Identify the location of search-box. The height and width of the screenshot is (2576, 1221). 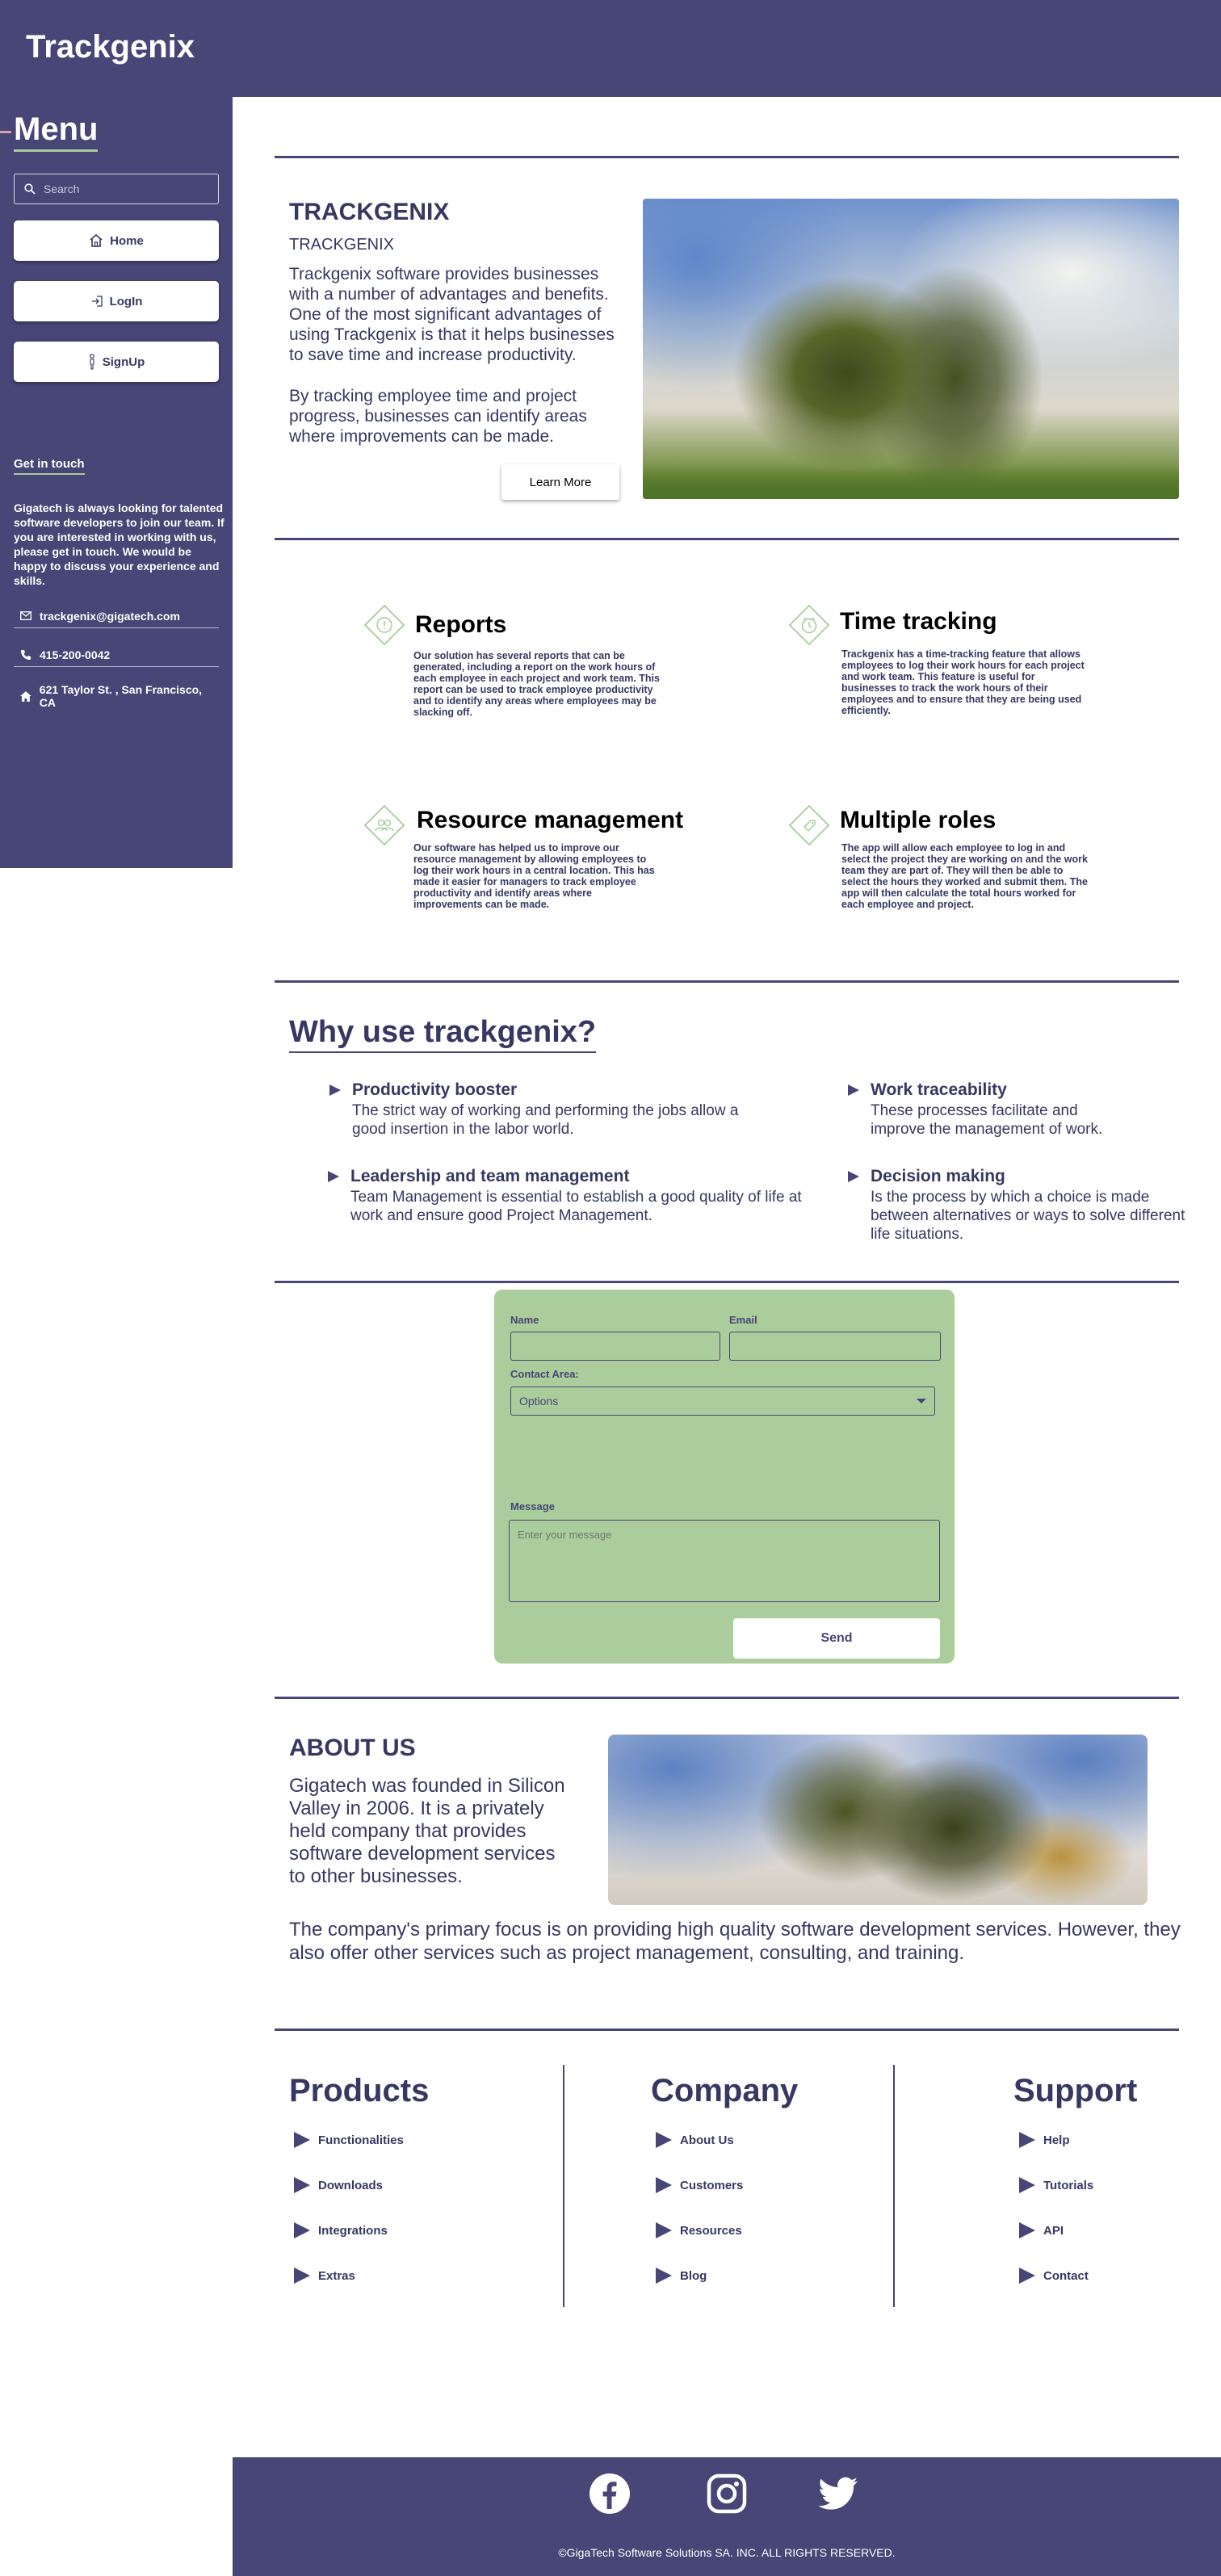
(117, 189).